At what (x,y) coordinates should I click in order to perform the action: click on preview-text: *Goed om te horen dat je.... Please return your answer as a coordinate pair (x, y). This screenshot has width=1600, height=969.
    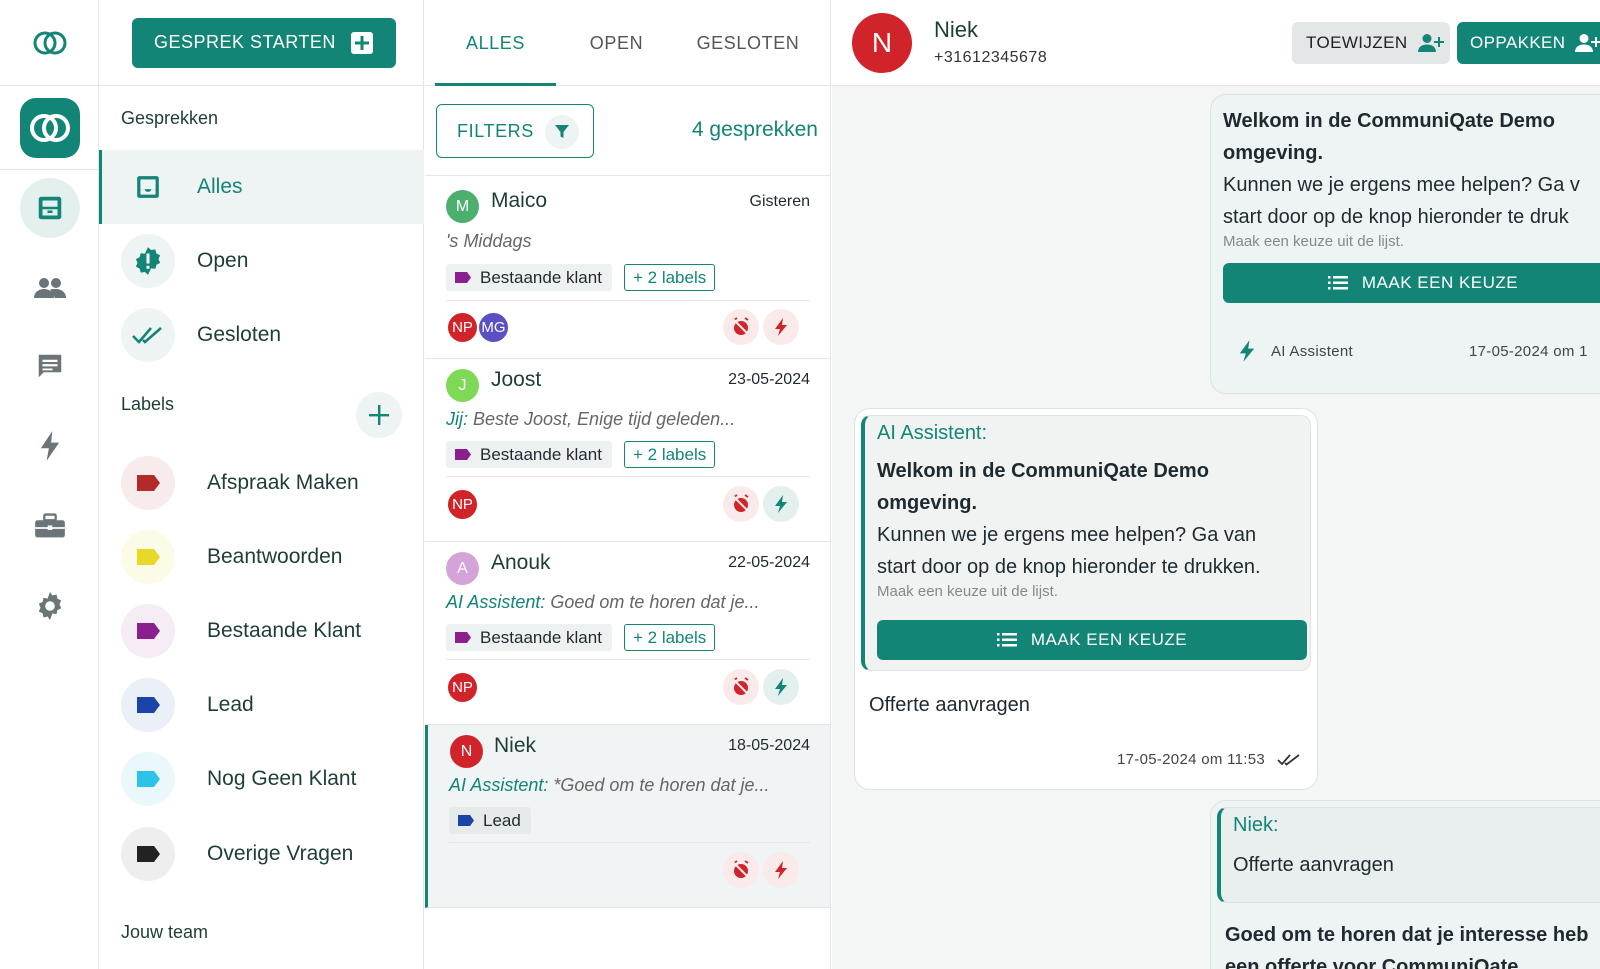
    Looking at the image, I should click on (659, 785).